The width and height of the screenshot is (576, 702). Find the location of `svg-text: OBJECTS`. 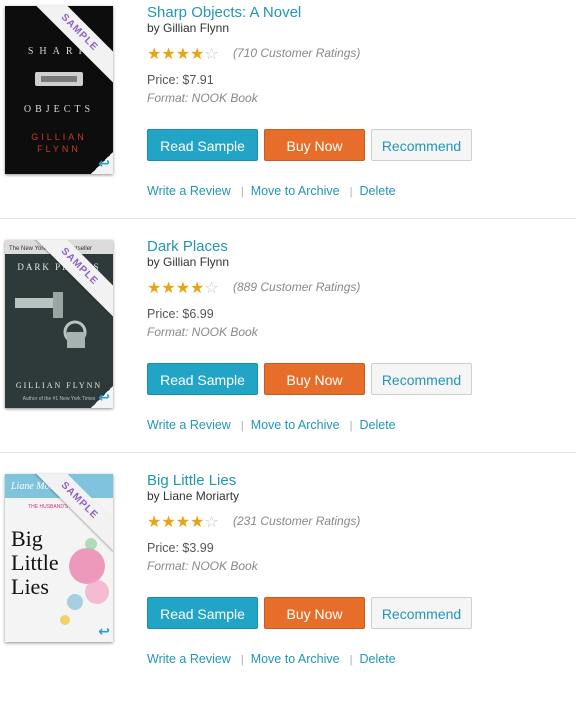

svg-text: OBJECTS is located at coordinates (59, 109).